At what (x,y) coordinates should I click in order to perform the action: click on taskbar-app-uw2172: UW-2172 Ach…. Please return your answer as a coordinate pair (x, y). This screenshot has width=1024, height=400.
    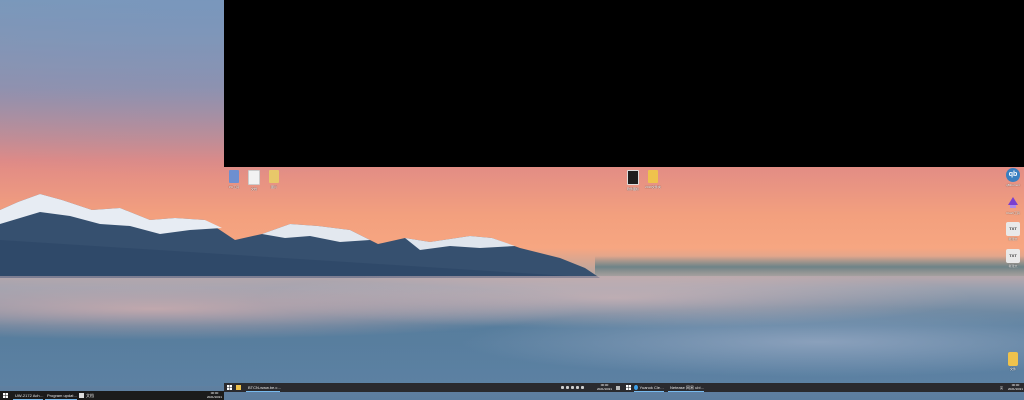
    Looking at the image, I should click on (28, 396).